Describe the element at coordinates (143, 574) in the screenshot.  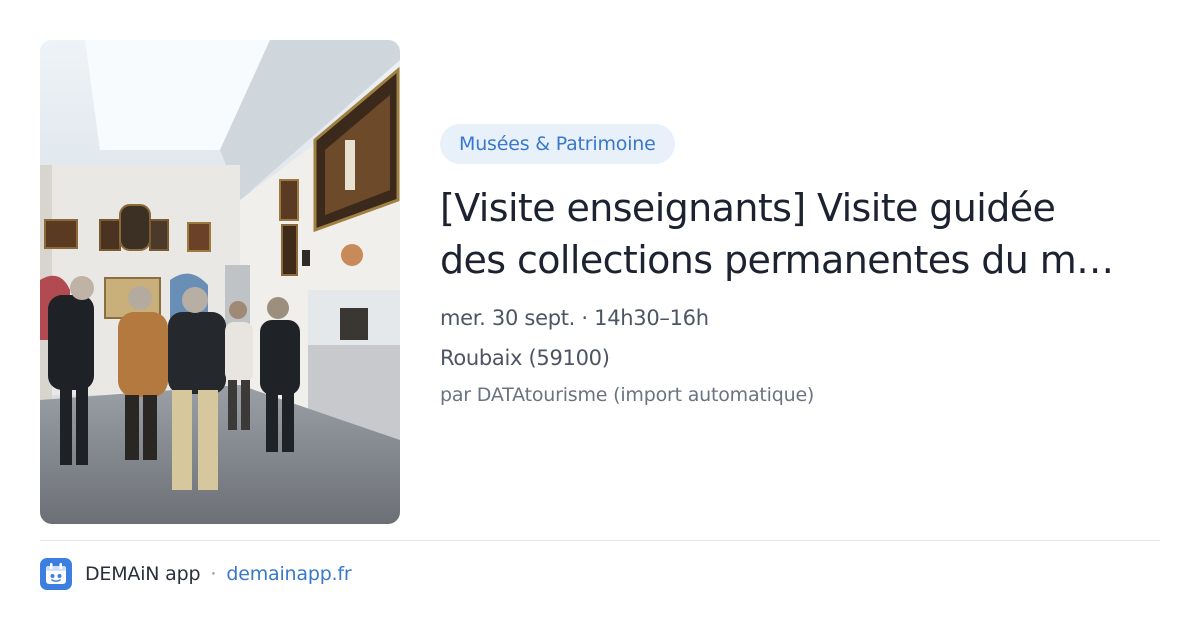
I see `app-name: DEMAiN app` at that location.